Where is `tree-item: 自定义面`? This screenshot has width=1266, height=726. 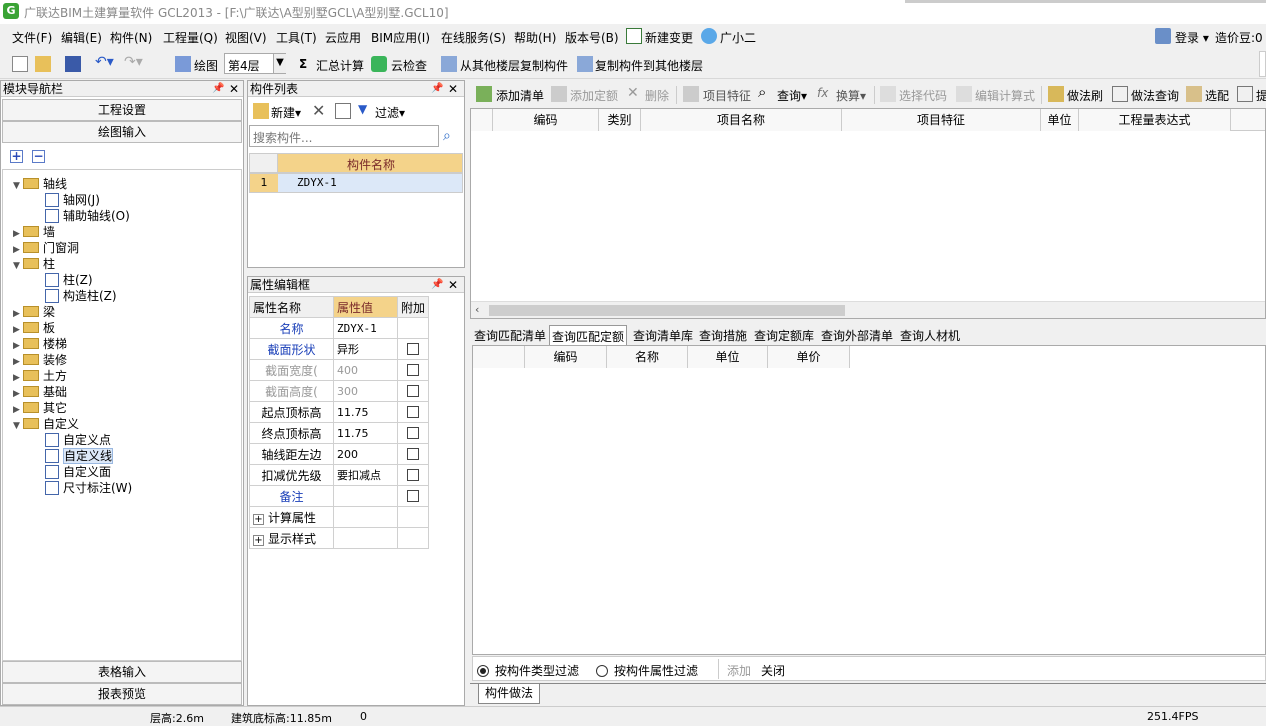
tree-item: 自定义面 is located at coordinates (78, 472).